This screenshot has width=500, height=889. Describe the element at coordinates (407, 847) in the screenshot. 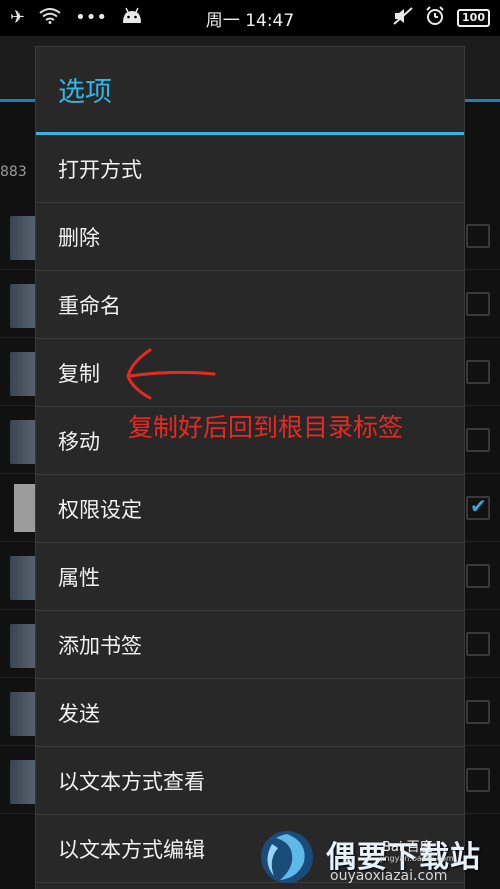

I see `baidu-watermark: Bai 百度` at that location.